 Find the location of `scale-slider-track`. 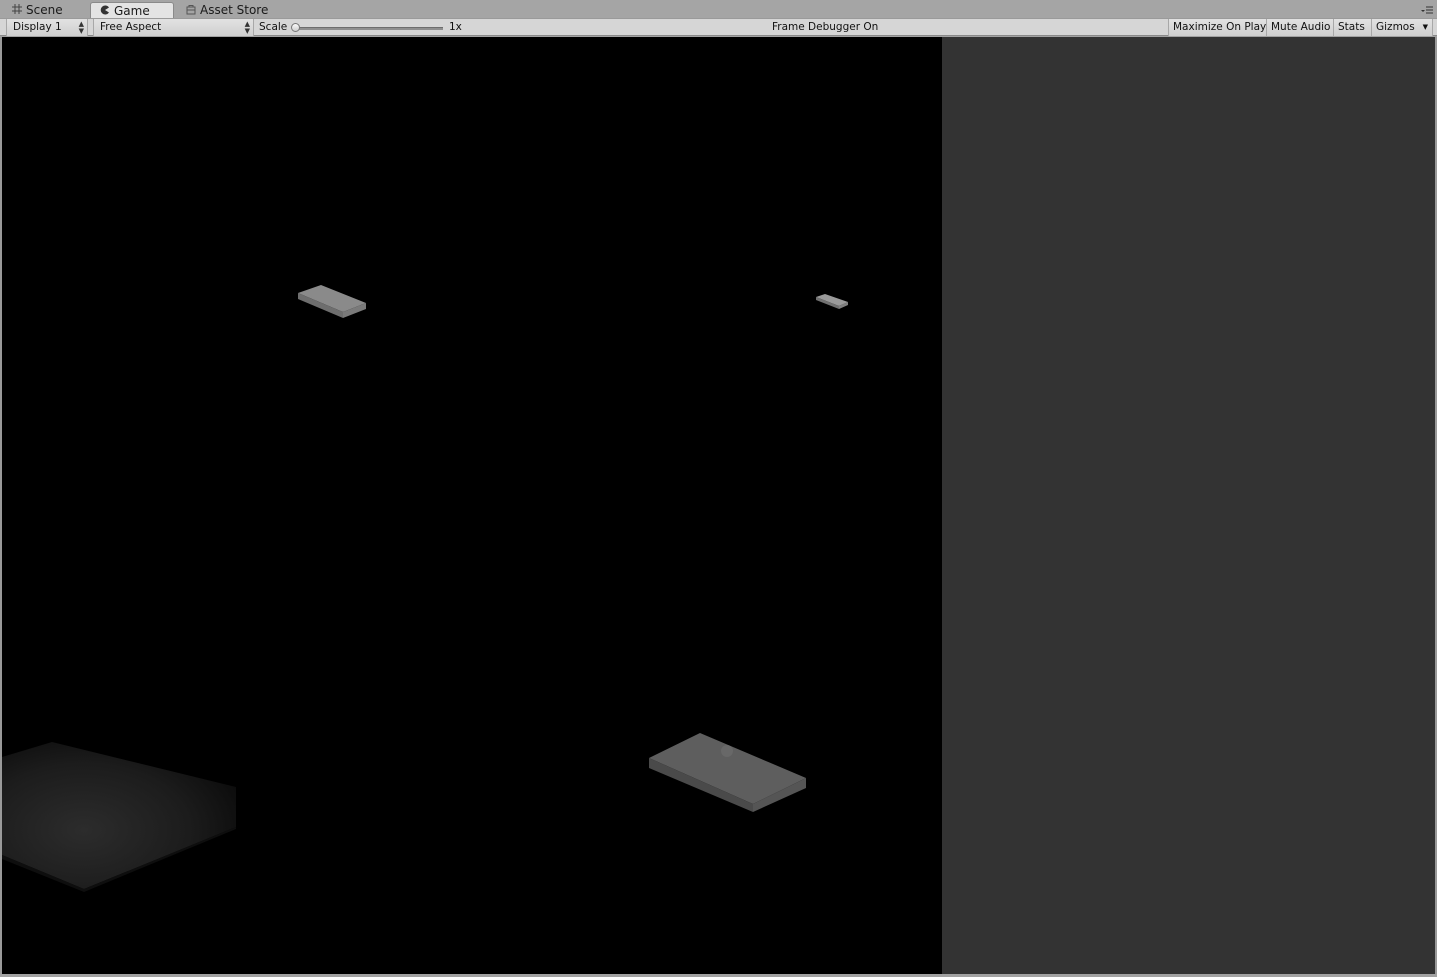

scale-slider-track is located at coordinates (369, 28).